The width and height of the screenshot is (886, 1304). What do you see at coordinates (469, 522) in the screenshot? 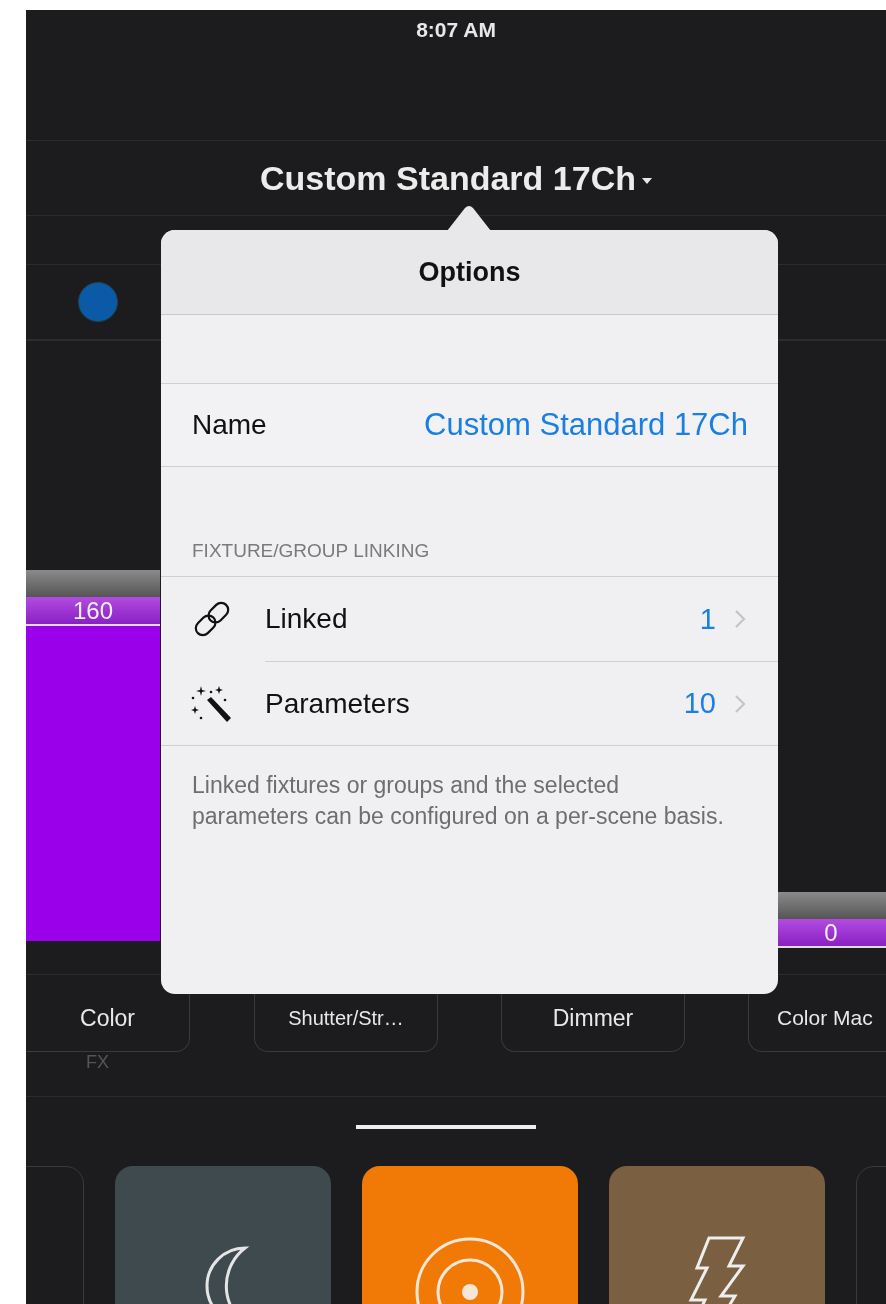
I see `section-header: FIXTURE/GROUP LINKING` at bounding box center [469, 522].